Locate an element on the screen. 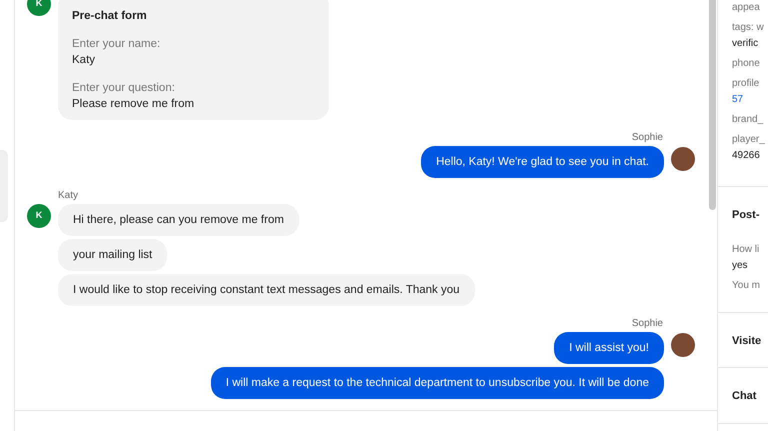 This screenshot has width=768, height=431. message-bubble: I will assist you! is located at coordinates (609, 348).